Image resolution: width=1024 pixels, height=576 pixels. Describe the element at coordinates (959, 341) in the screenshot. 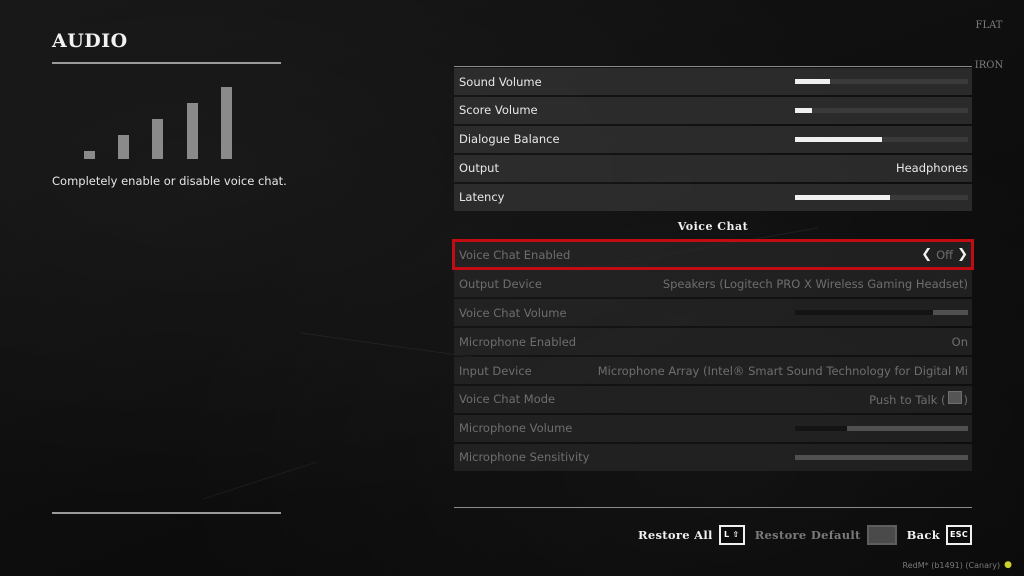

I see `microphone-enabled-value: On` at that location.